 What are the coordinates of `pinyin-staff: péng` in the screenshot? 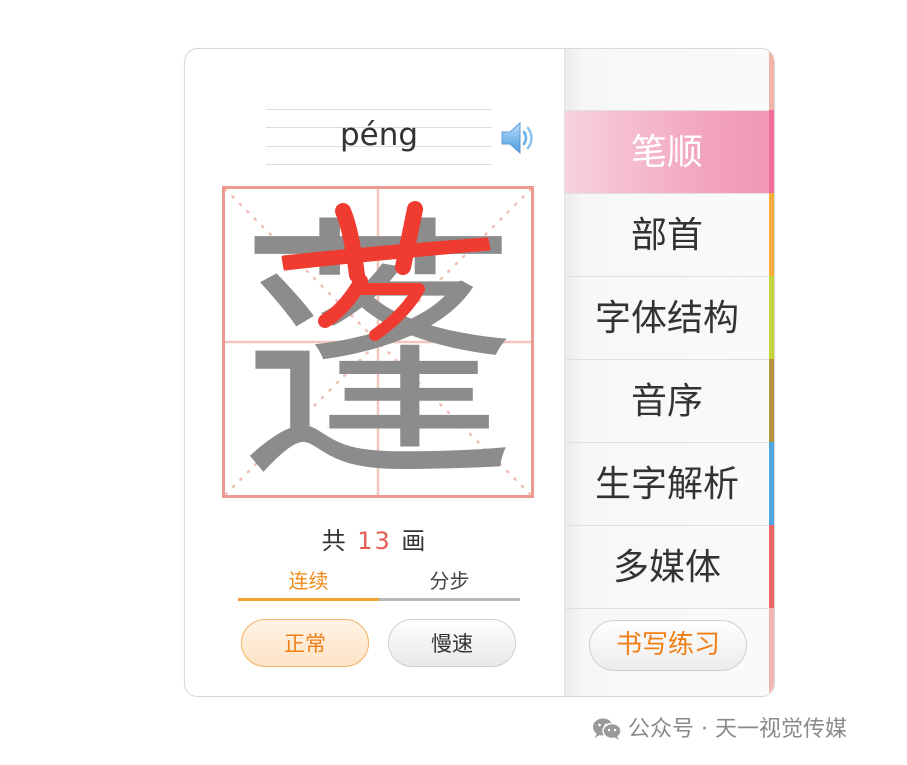 It's located at (379, 137).